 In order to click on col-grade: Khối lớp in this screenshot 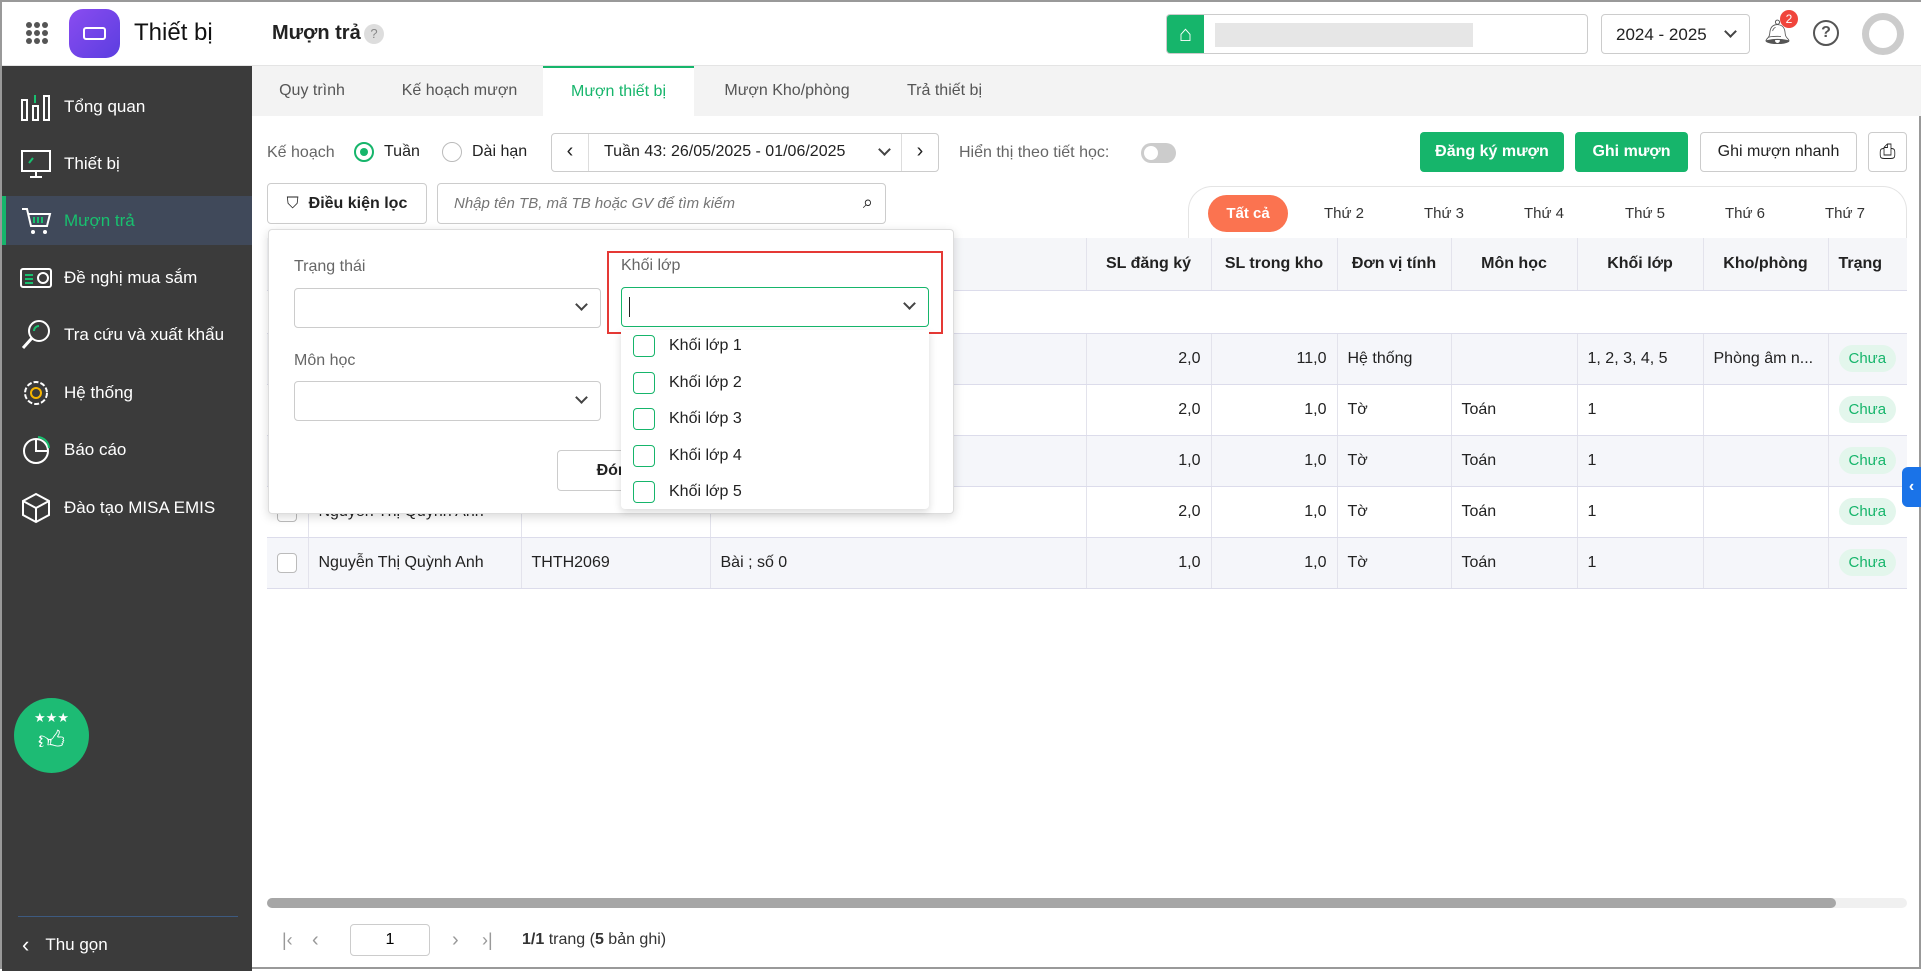, I will do `click(1640, 264)`.